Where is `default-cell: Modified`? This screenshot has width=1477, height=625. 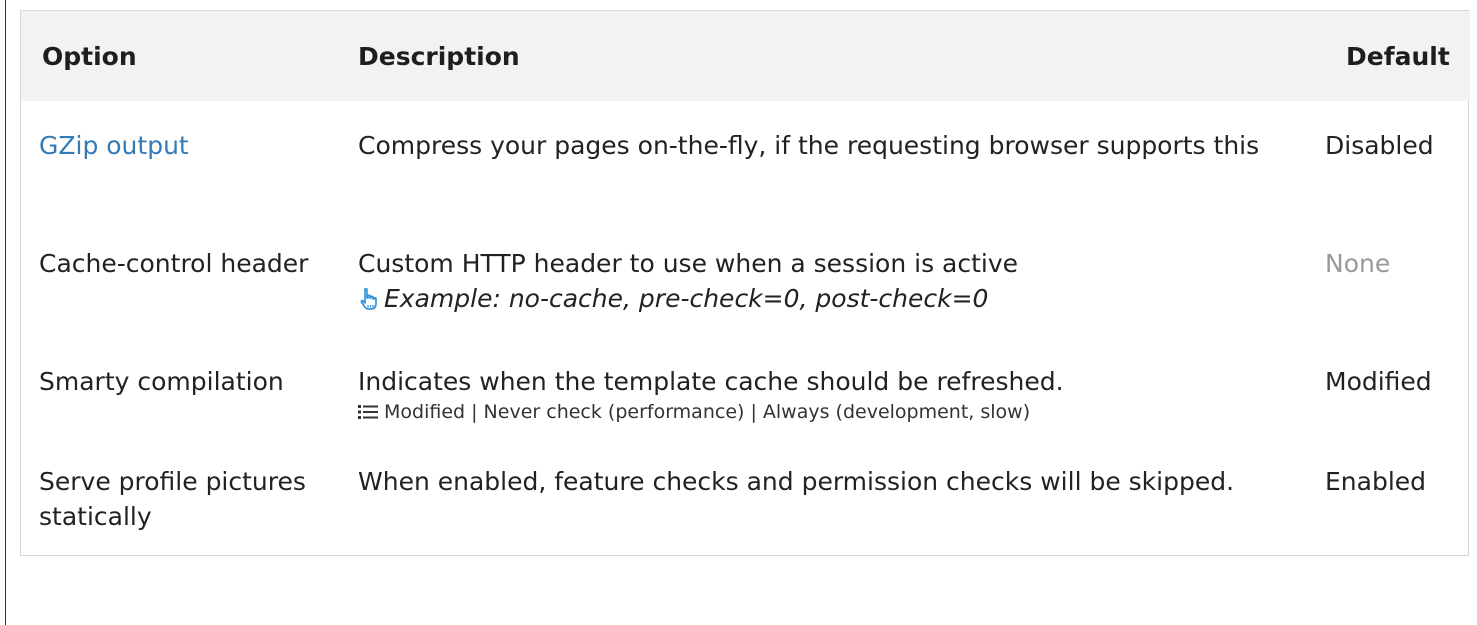
default-cell: Modified is located at coordinates (1378, 381).